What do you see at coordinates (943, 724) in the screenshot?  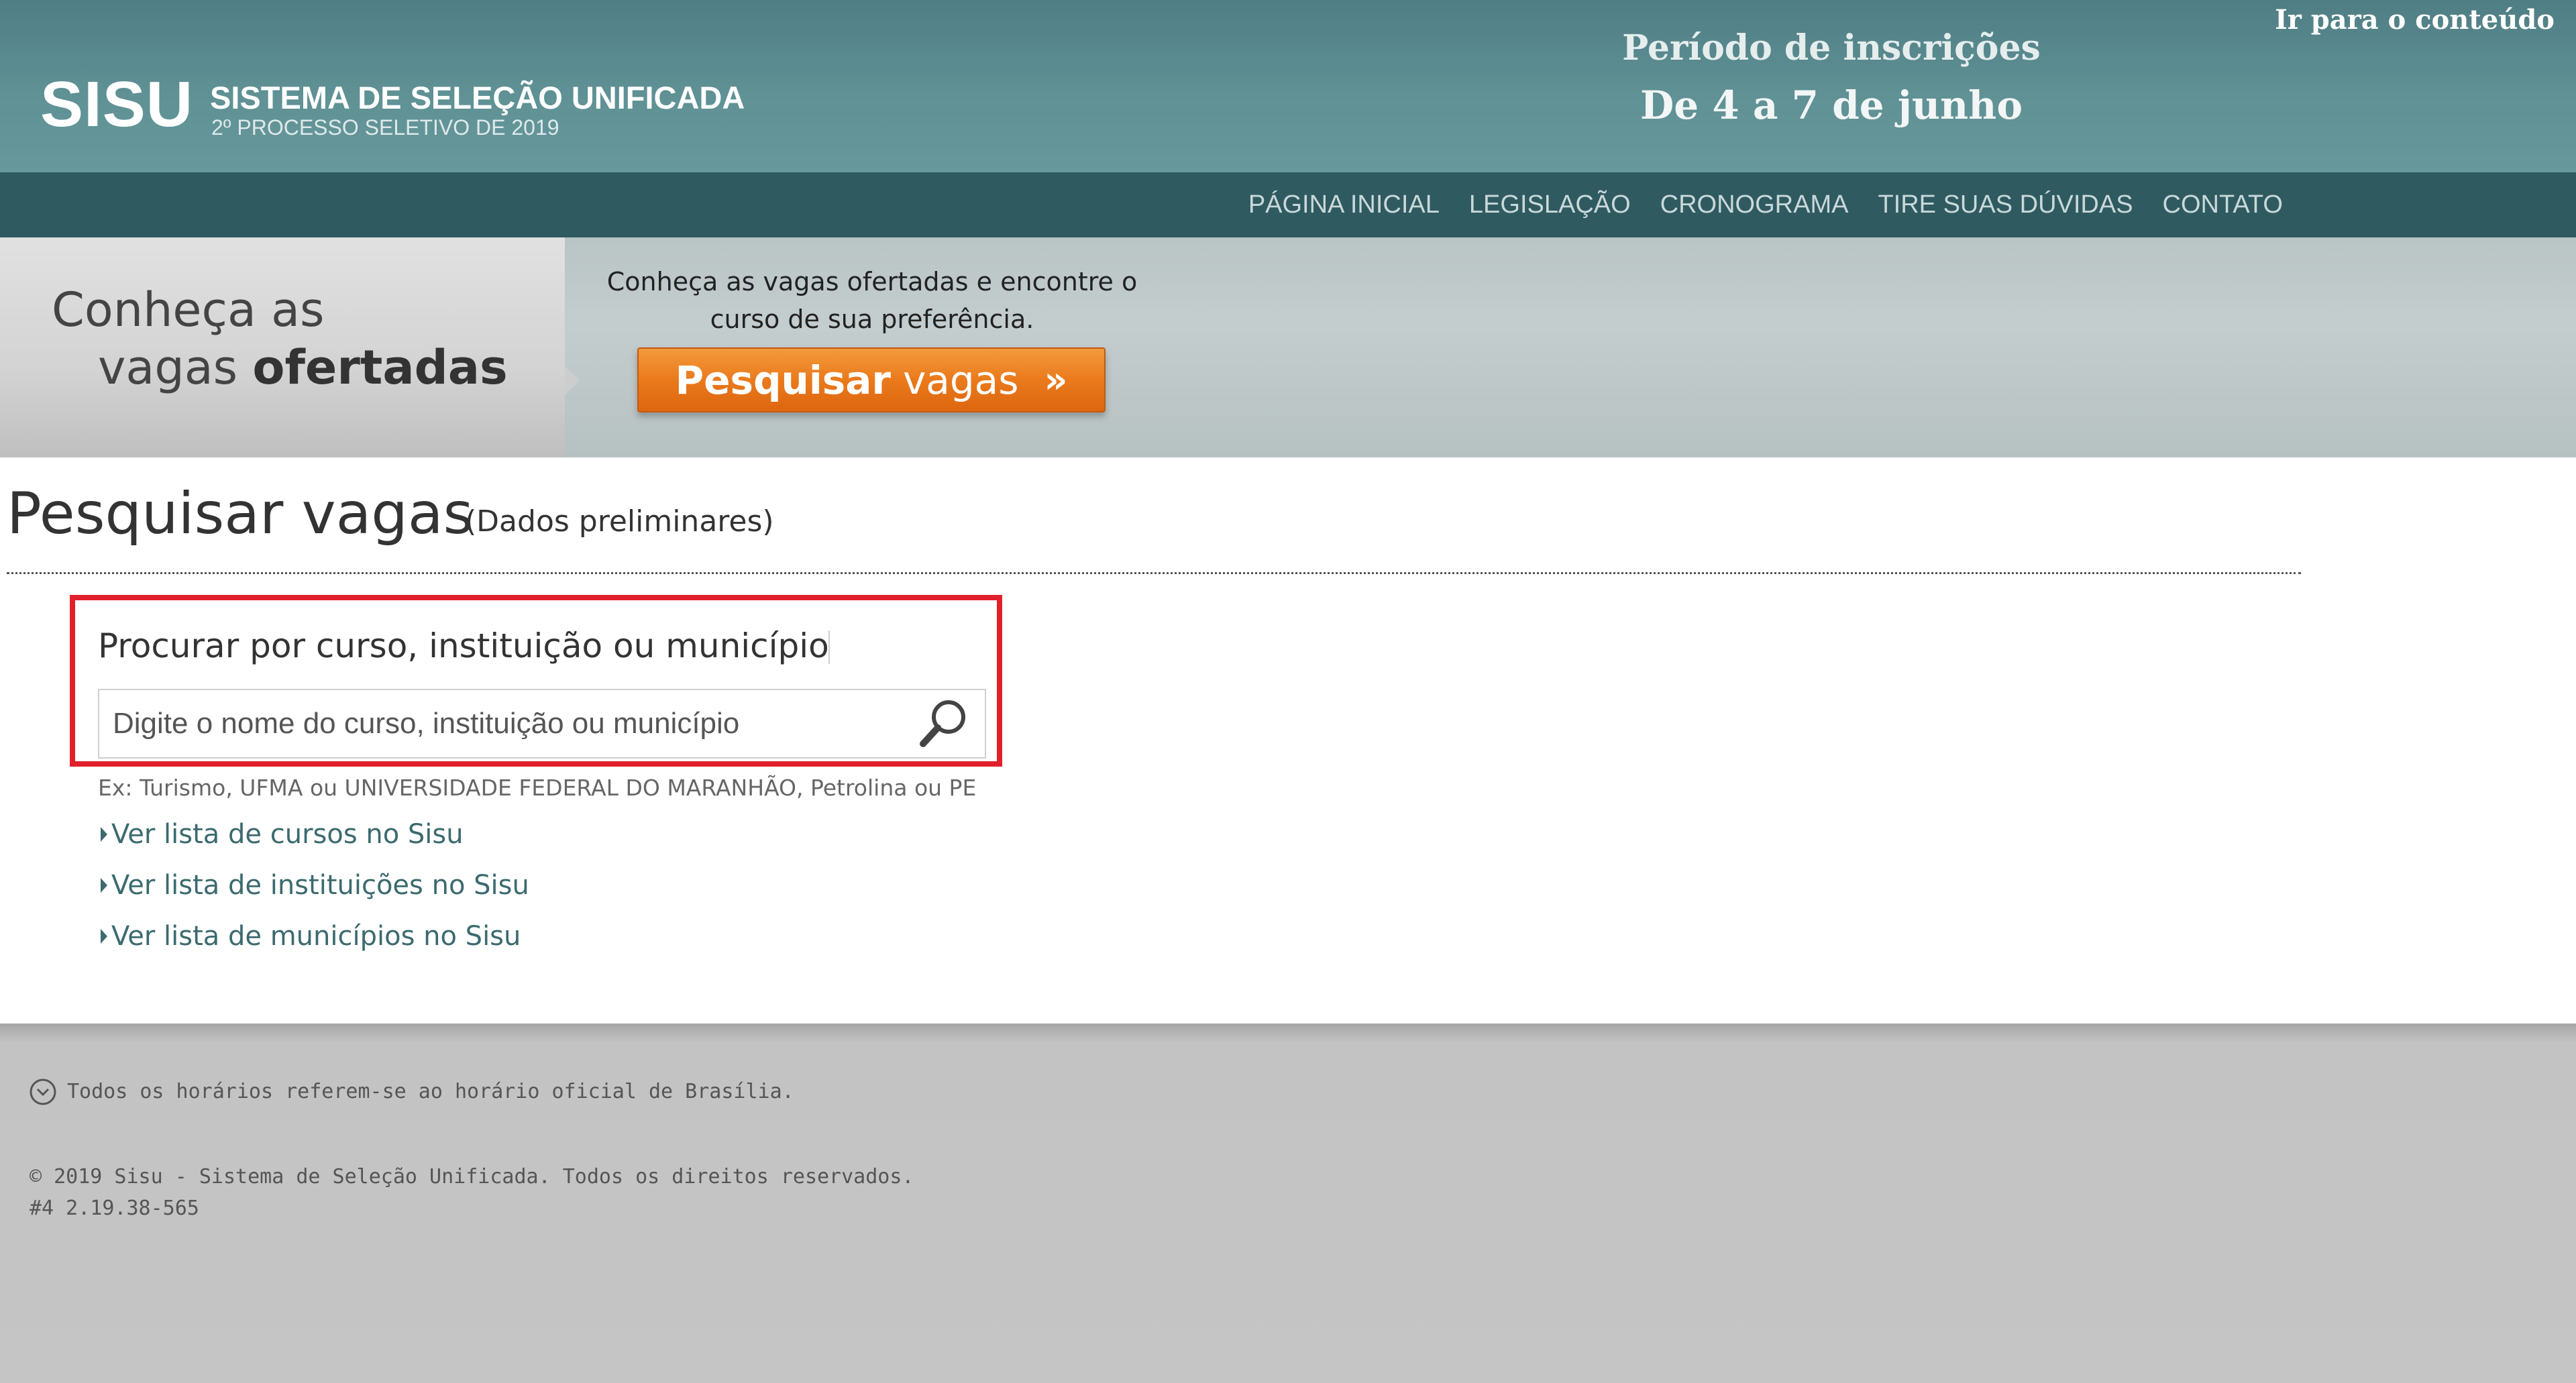 I see `search-icon` at bounding box center [943, 724].